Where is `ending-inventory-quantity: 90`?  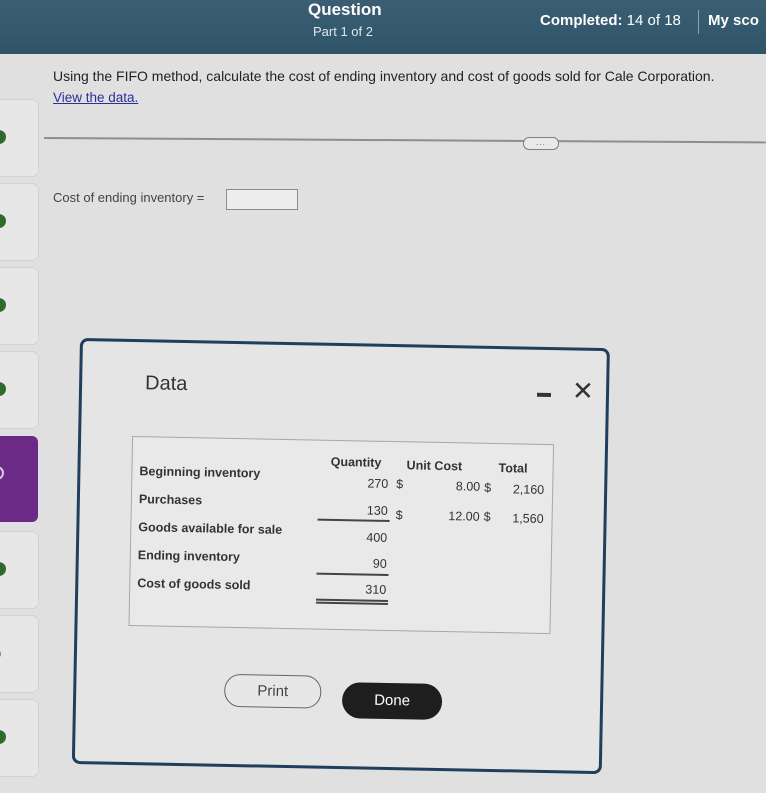 ending-inventory-quantity: 90 is located at coordinates (379, 563).